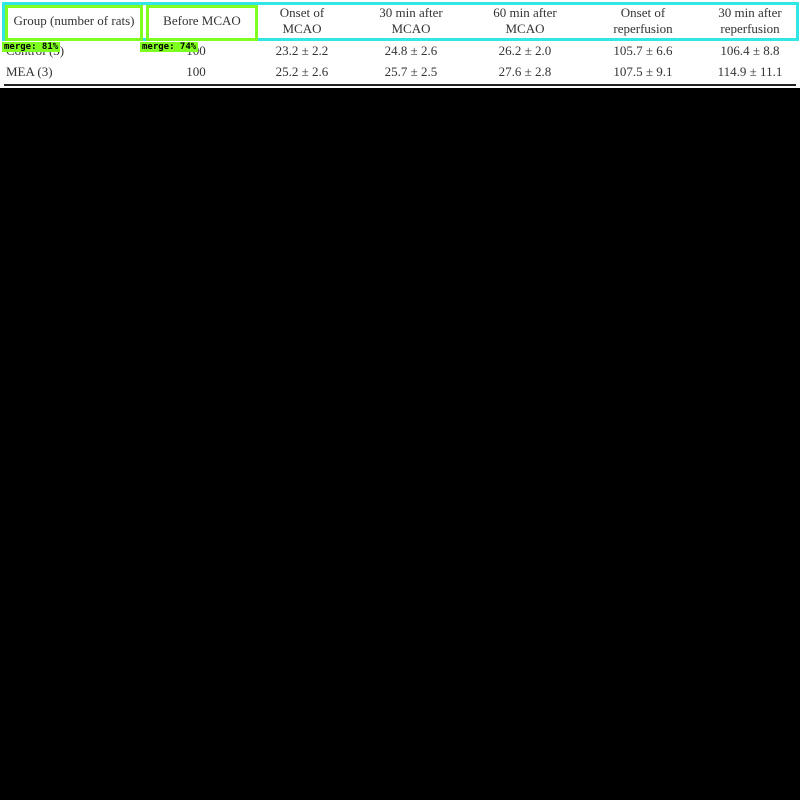 This screenshot has height=800, width=800. Describe the element at coordinates (411, 20) in the screenshot. I see `header-30min-mcao: 30 min after MCAO` at that location.